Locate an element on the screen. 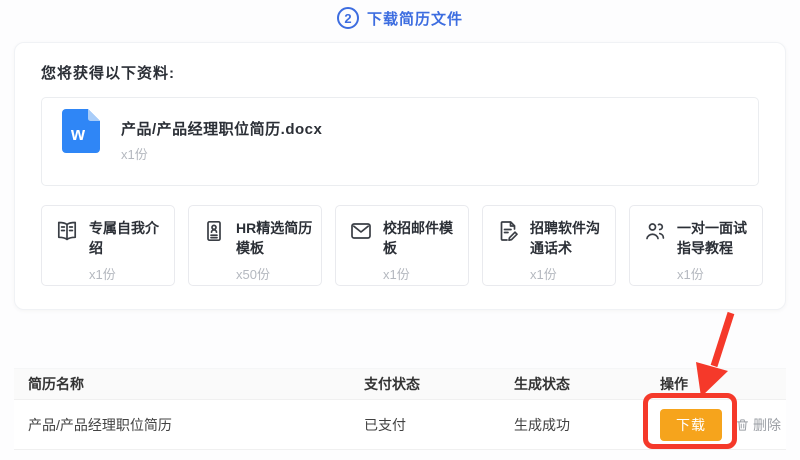 The width and height of the screenshot is (800, 460). word-file-icon: w is located at coordinates (81, 131).